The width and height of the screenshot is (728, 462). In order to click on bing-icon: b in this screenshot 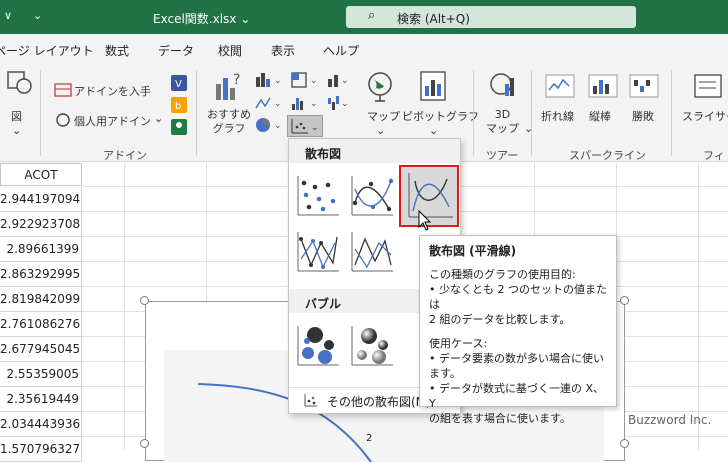, I will do `click(179, 105)`.